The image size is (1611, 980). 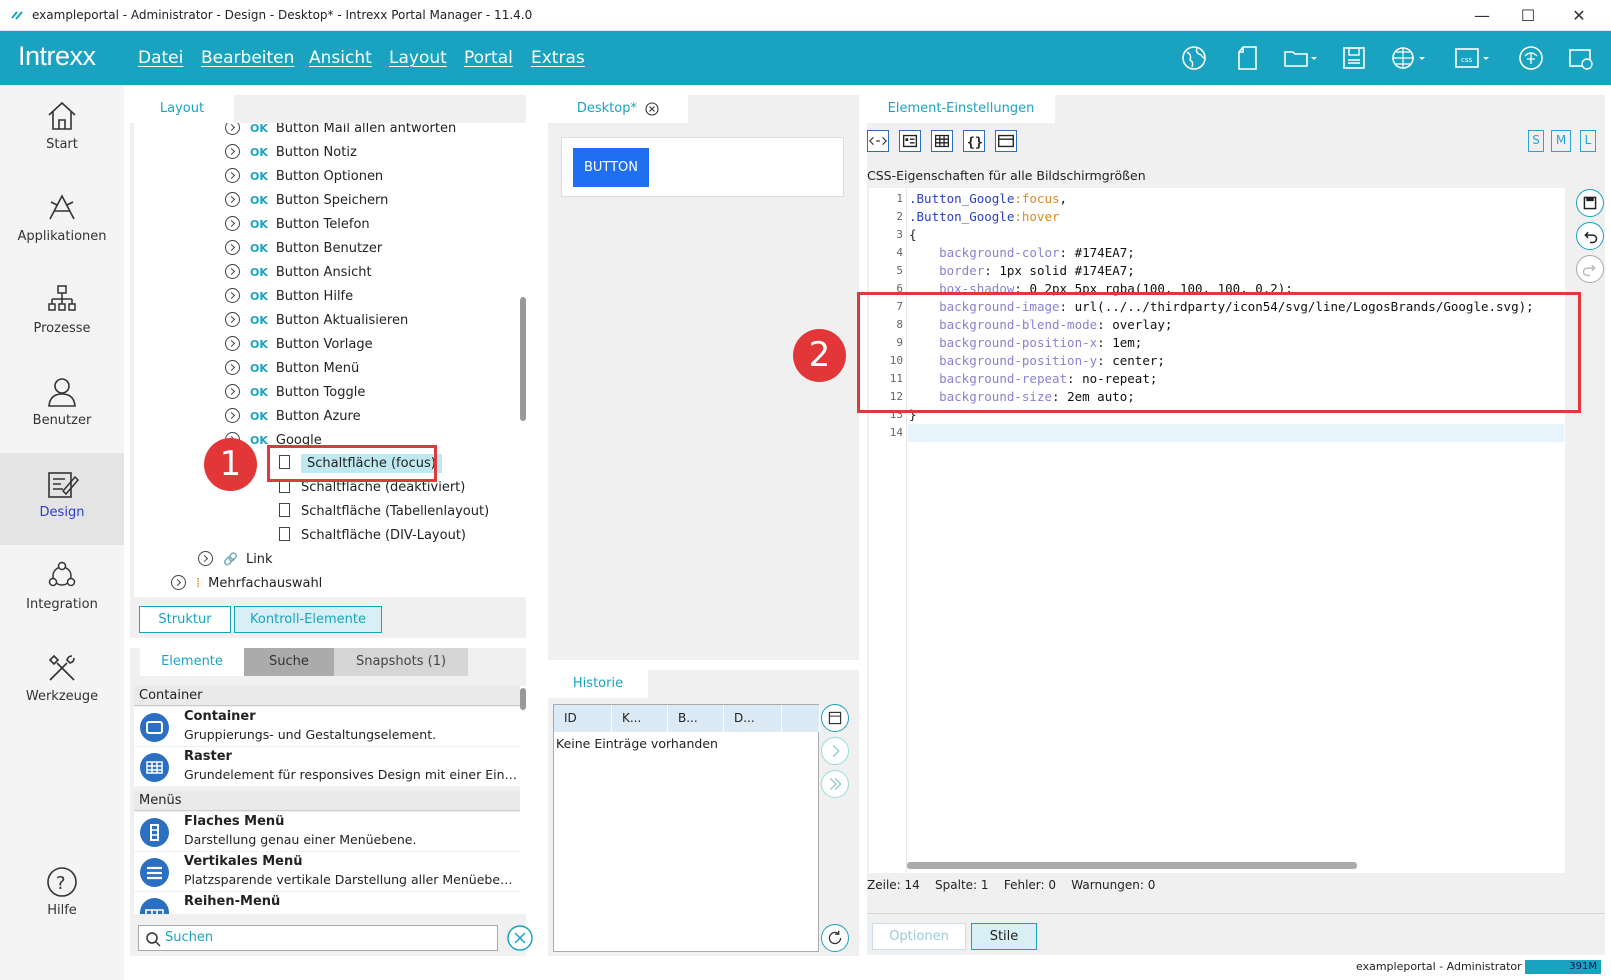 What do you see at coordinates (835, 718) in the screenshot?
I see `calendar-history-icon` at bounding box center [835, 718].